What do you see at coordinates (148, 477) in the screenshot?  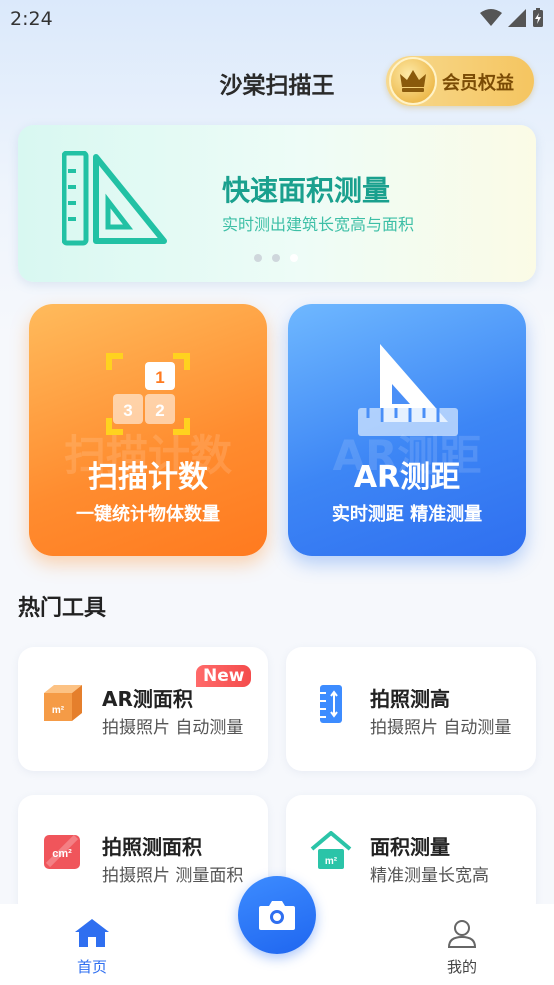 I see `card-title: 扫描计数` at bounding box center [148, 477].